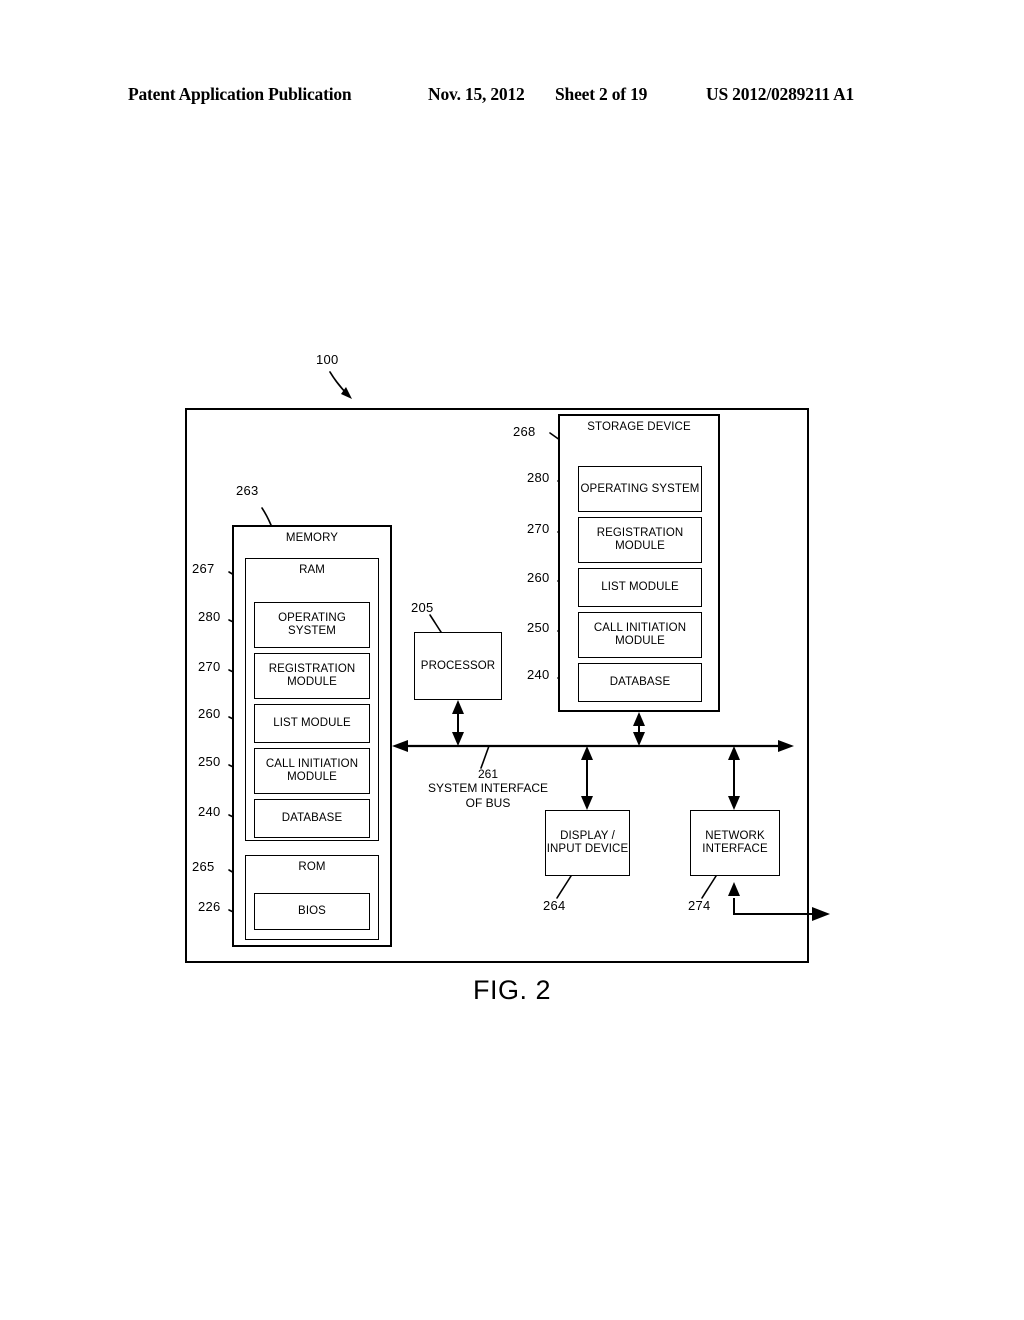 Image resolution: width=1024 pixels, height=1320 pixels. I want to click on ref-240-storage: 240, so click(538, 674).